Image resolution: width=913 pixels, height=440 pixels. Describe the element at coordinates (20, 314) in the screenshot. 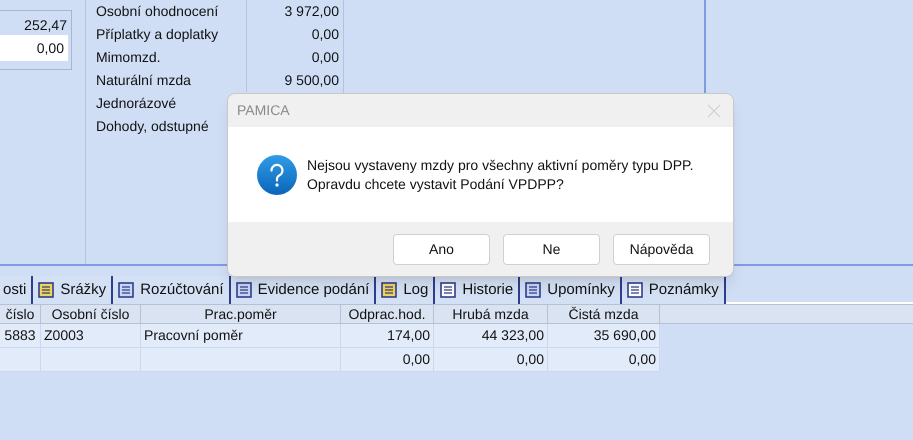

I see `column-header: číslo` at that location.